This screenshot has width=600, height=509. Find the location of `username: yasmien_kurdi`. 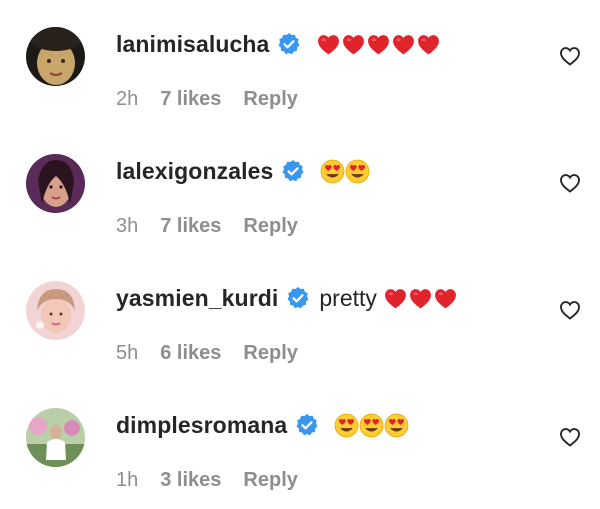

username: yasmien_kurdi is located at coordinates (197, 298).